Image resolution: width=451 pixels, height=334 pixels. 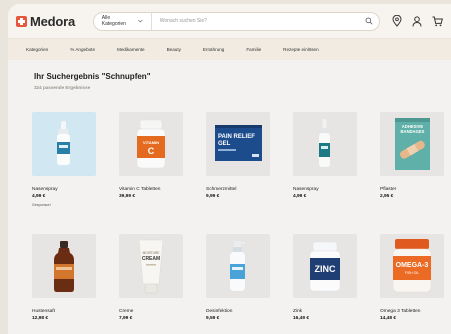 I want to click on cross-logo-icon, so click(x=21, y=21).